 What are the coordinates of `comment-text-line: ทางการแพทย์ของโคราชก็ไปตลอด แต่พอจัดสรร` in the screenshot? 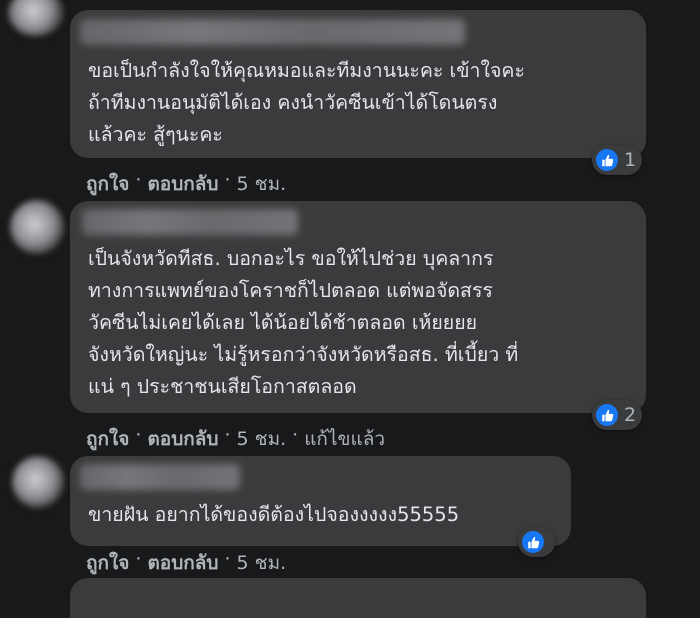 It's located at (290, 290).